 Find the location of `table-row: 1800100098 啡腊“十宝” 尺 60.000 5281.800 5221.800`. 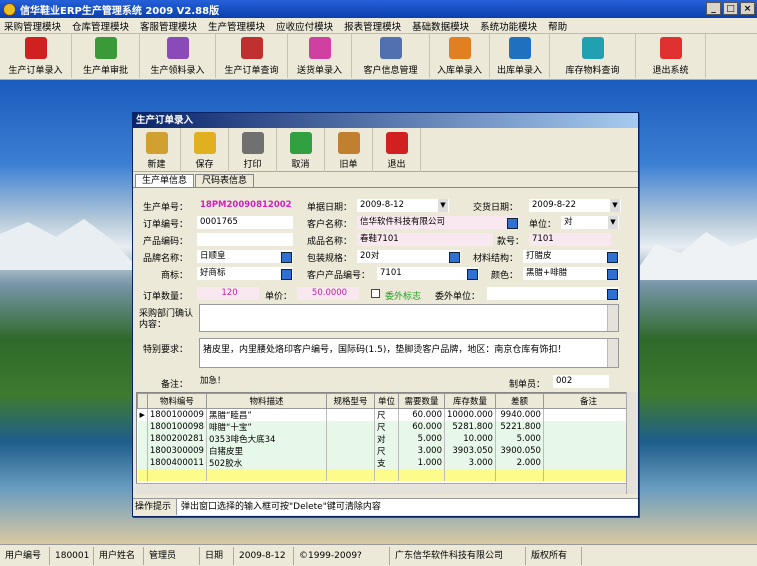

table-row: 1800100098 啡腊“十宝” 尺 60.000 5281.800 5221.800 is located at coordinates (385, 427).